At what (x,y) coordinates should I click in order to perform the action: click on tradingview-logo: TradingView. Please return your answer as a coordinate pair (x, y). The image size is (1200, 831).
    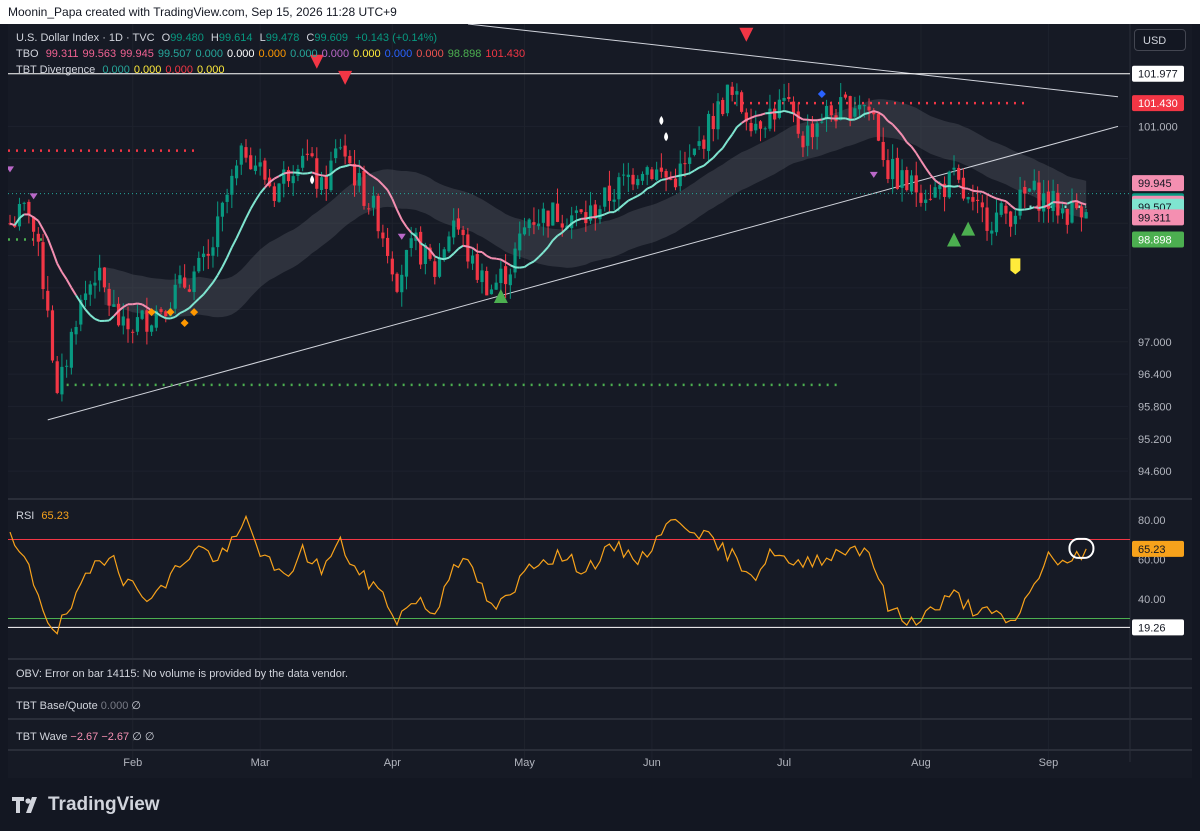
    Looking at the image, I should click on (86, 805).